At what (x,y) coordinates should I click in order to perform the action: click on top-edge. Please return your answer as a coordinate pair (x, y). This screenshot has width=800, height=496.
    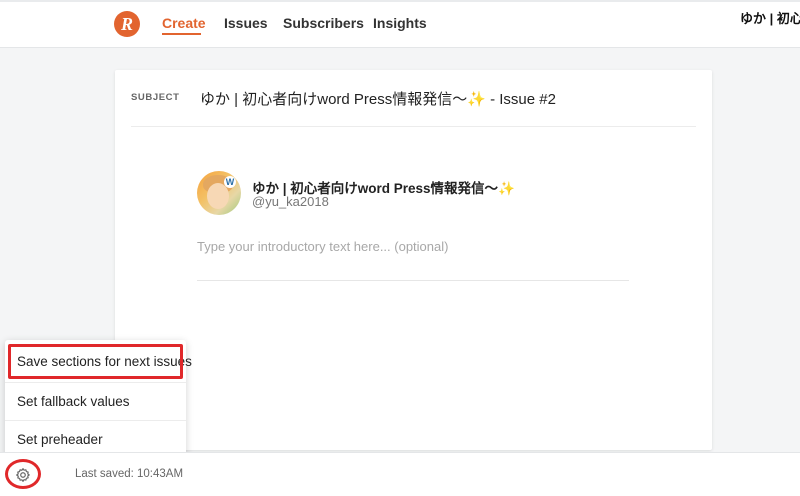
    Looking at the image, I should click on (400, 1).